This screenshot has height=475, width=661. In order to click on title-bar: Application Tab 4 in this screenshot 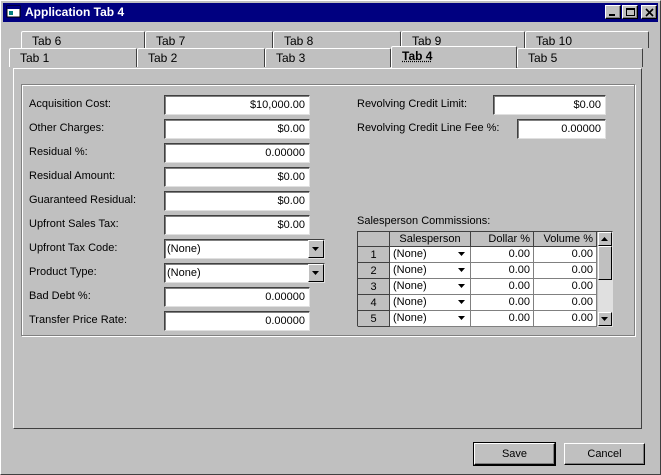, I will do `click(330, 12)`.